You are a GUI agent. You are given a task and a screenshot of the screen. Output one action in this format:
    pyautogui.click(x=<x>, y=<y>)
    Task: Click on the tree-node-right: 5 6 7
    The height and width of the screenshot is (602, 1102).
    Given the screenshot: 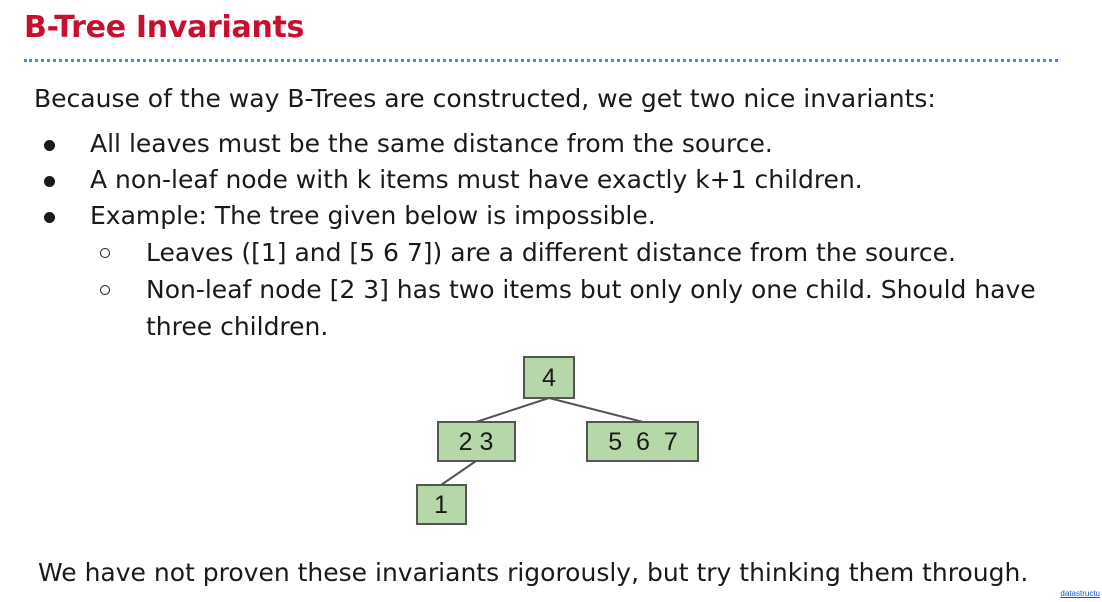 What is the action you would take?
    pyautogui.click(x=642, y=441)
    